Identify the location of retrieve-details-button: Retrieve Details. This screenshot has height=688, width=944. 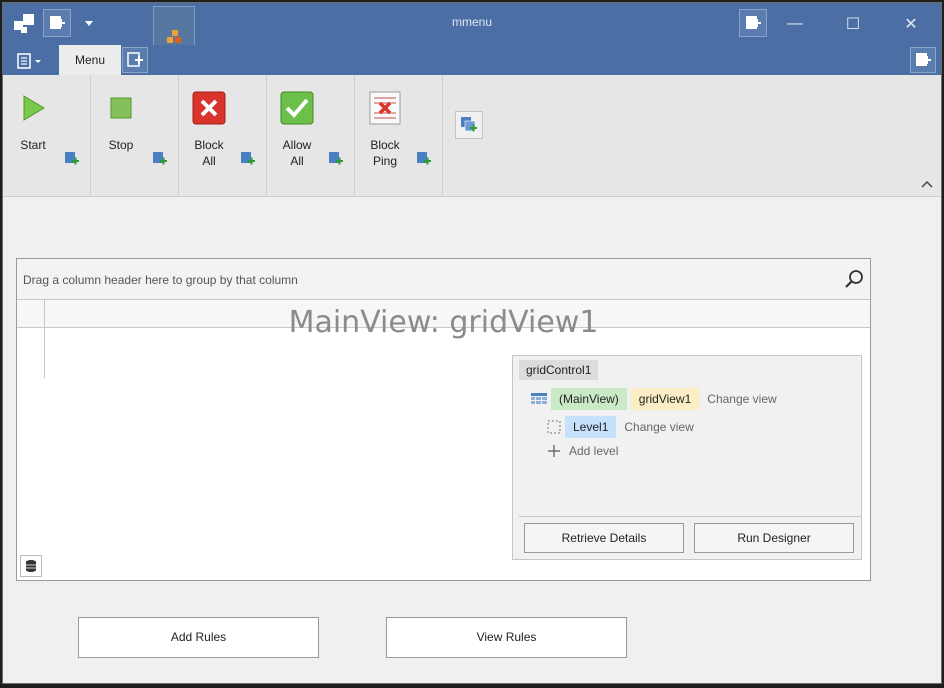
(604, 538).